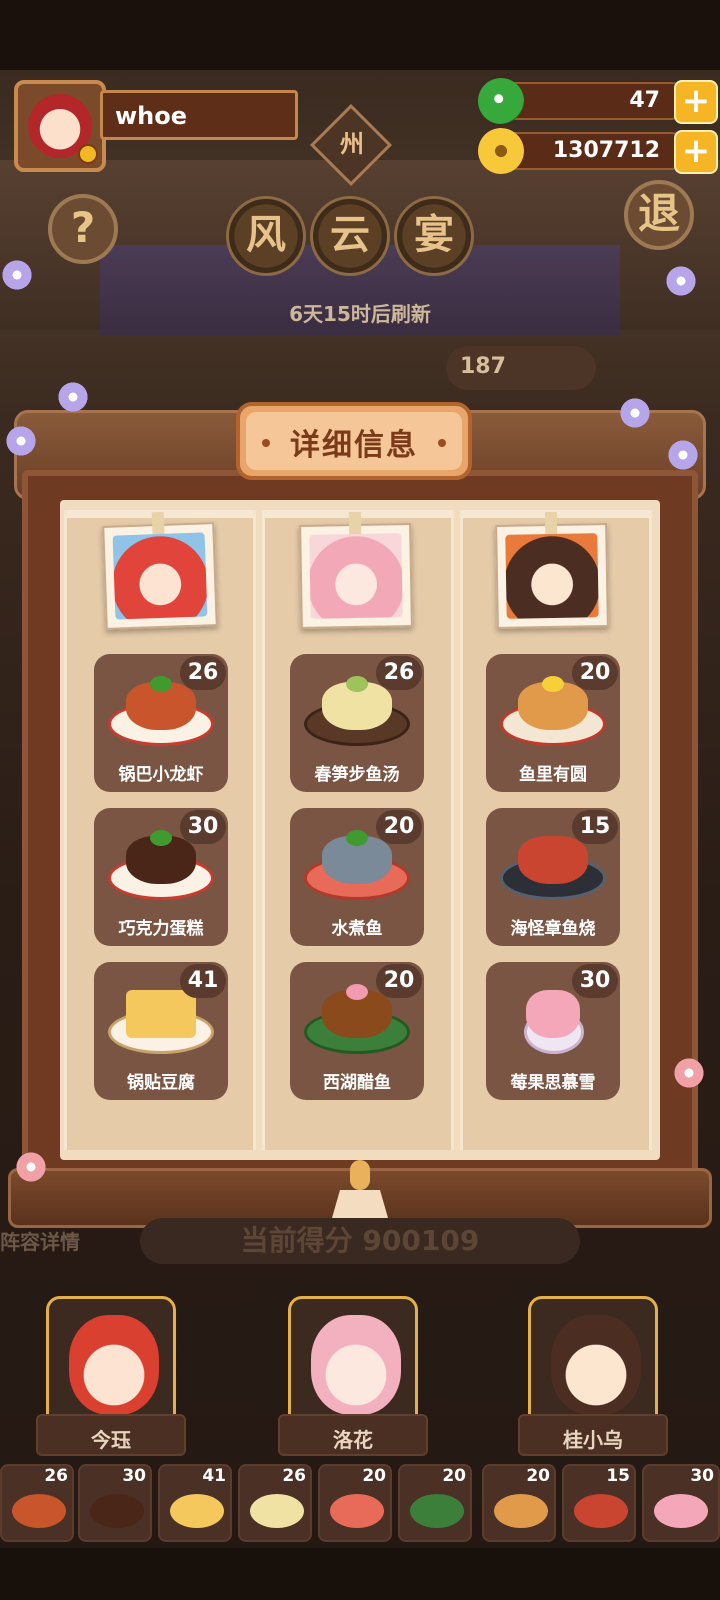  What do you see at coordinates (277, 1511) in the screenshot?
I see `fish-soup-icon` at bounding box center [277, 1511].